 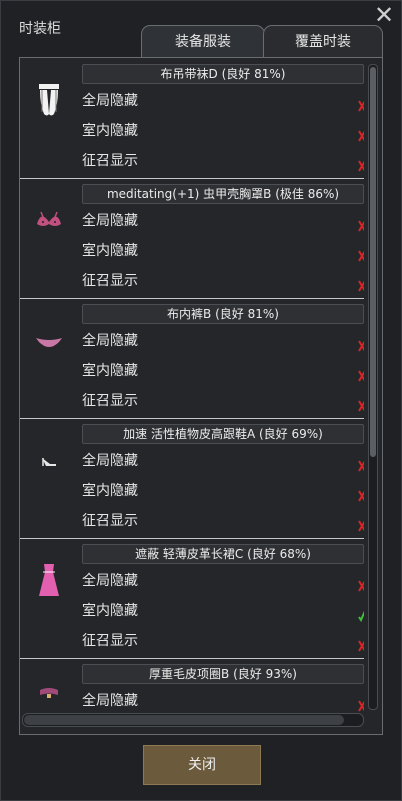 What do you see at coordinates (223, 74) in the screenshot?
I see `apparel-name: 布吊带袜D (良好 81%)` at bounding box center [223, 74].